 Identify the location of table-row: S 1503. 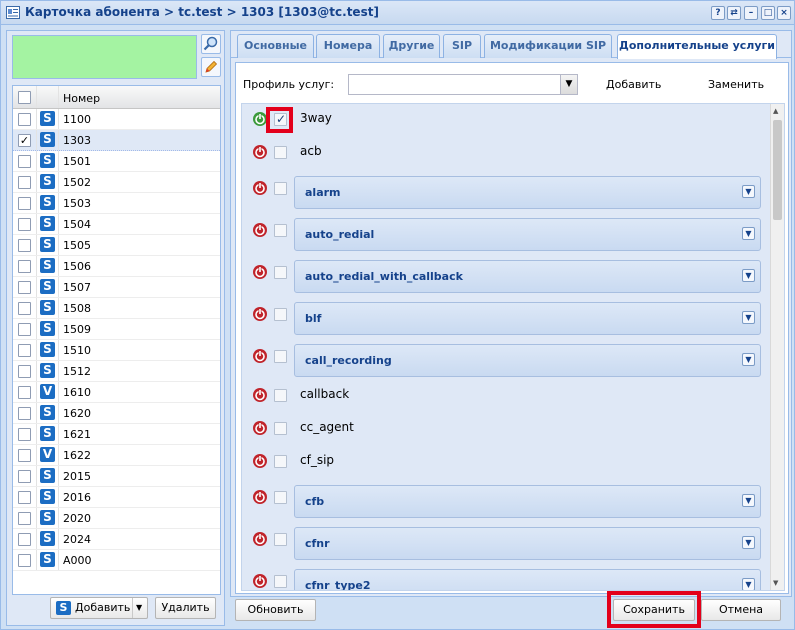
(116, 203).